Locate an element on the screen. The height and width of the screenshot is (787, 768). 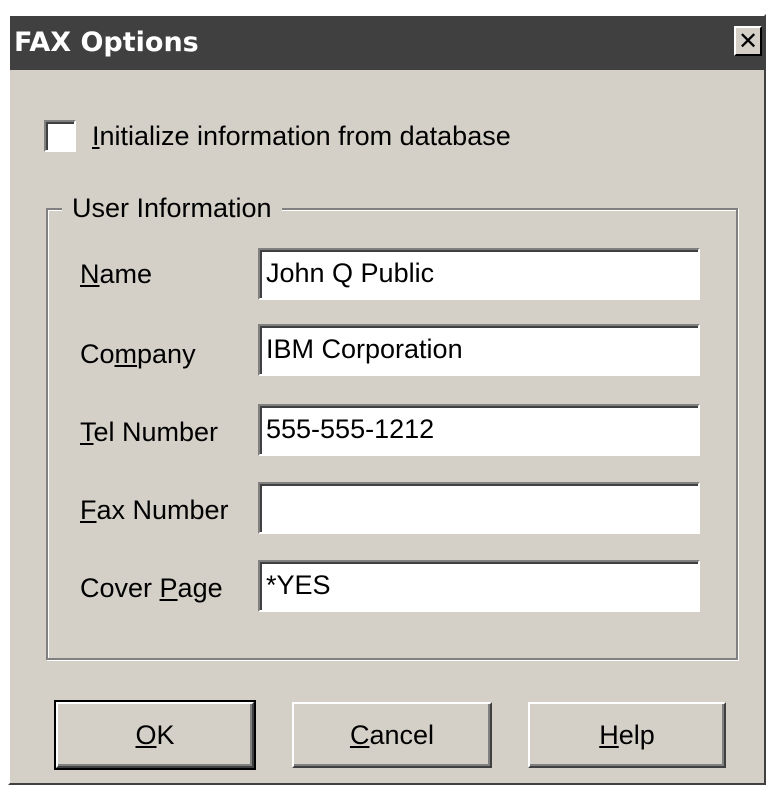
initialize-from-database-label: Initialize information from database is located at coordinates (301, 136).